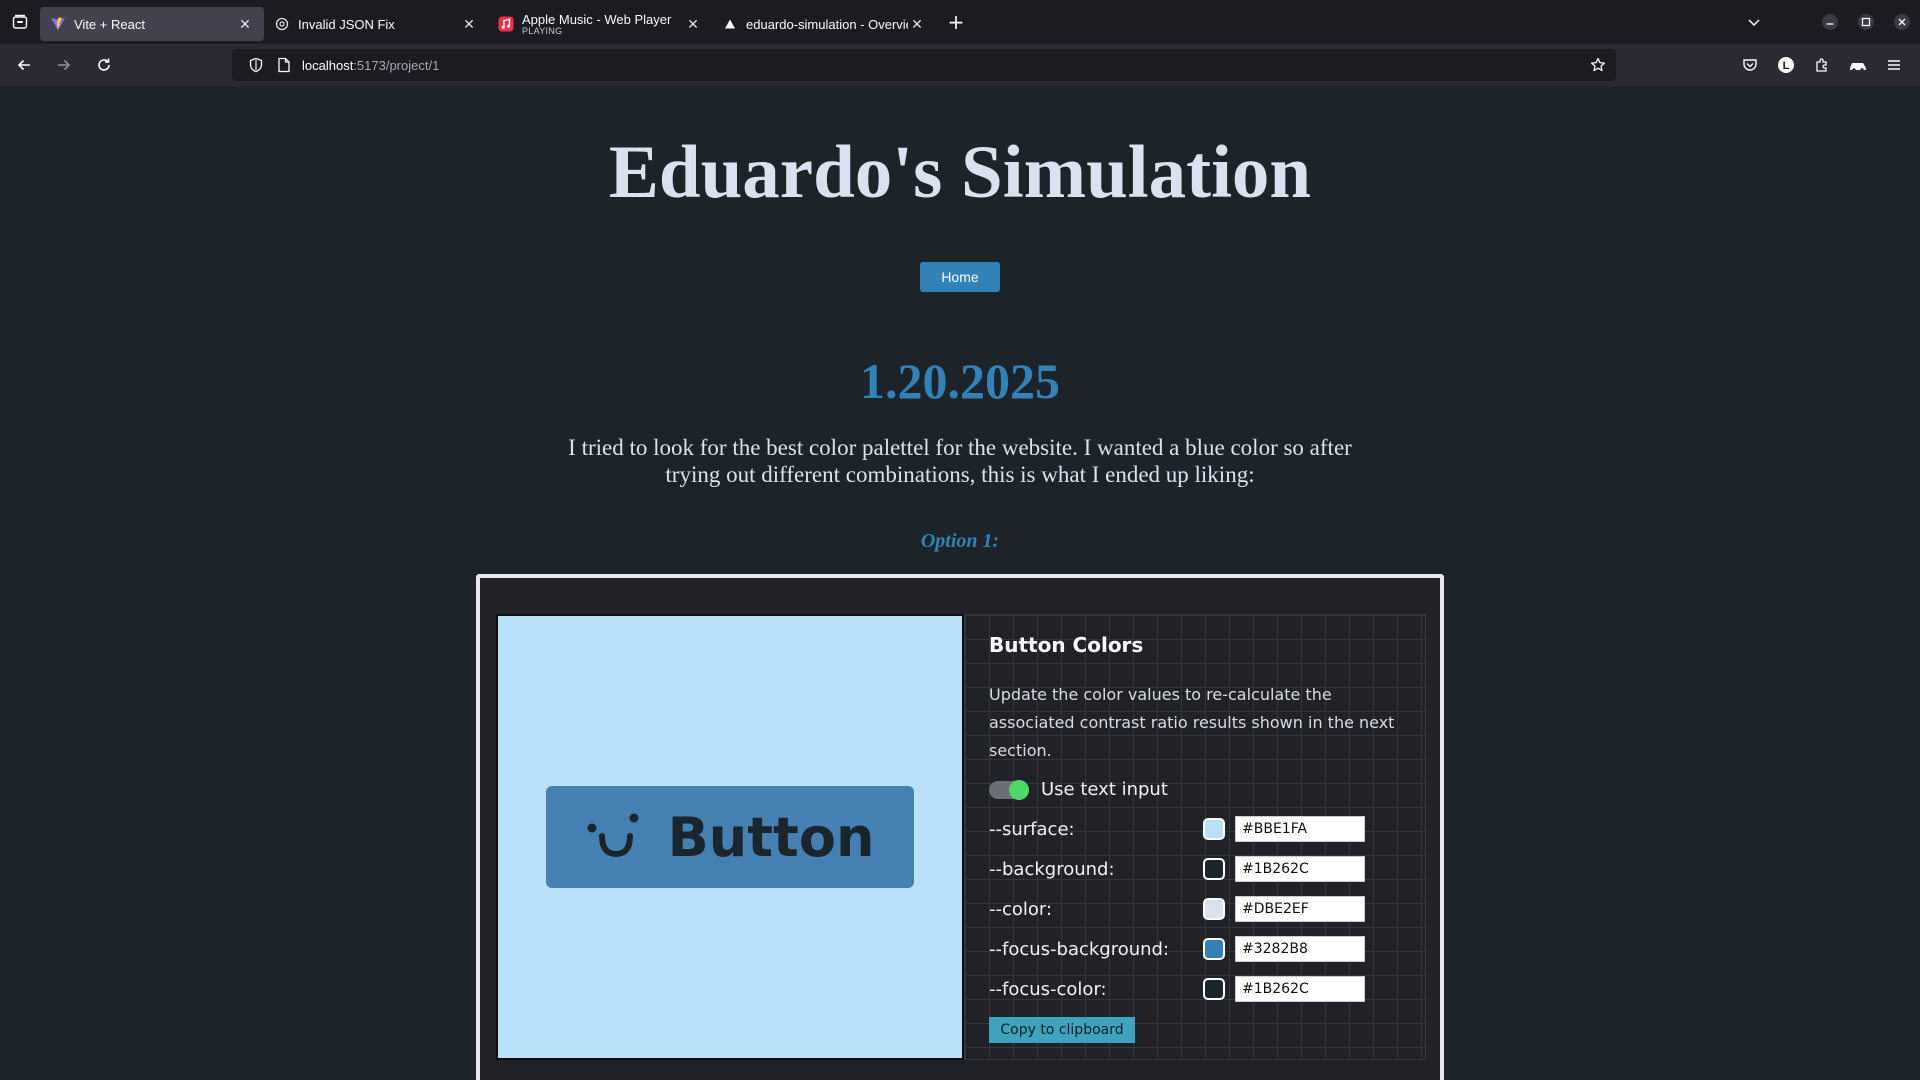 The image size is (1920, 1080). I want to click on color-variable-label: --focus-color:, so click(1048, 989).